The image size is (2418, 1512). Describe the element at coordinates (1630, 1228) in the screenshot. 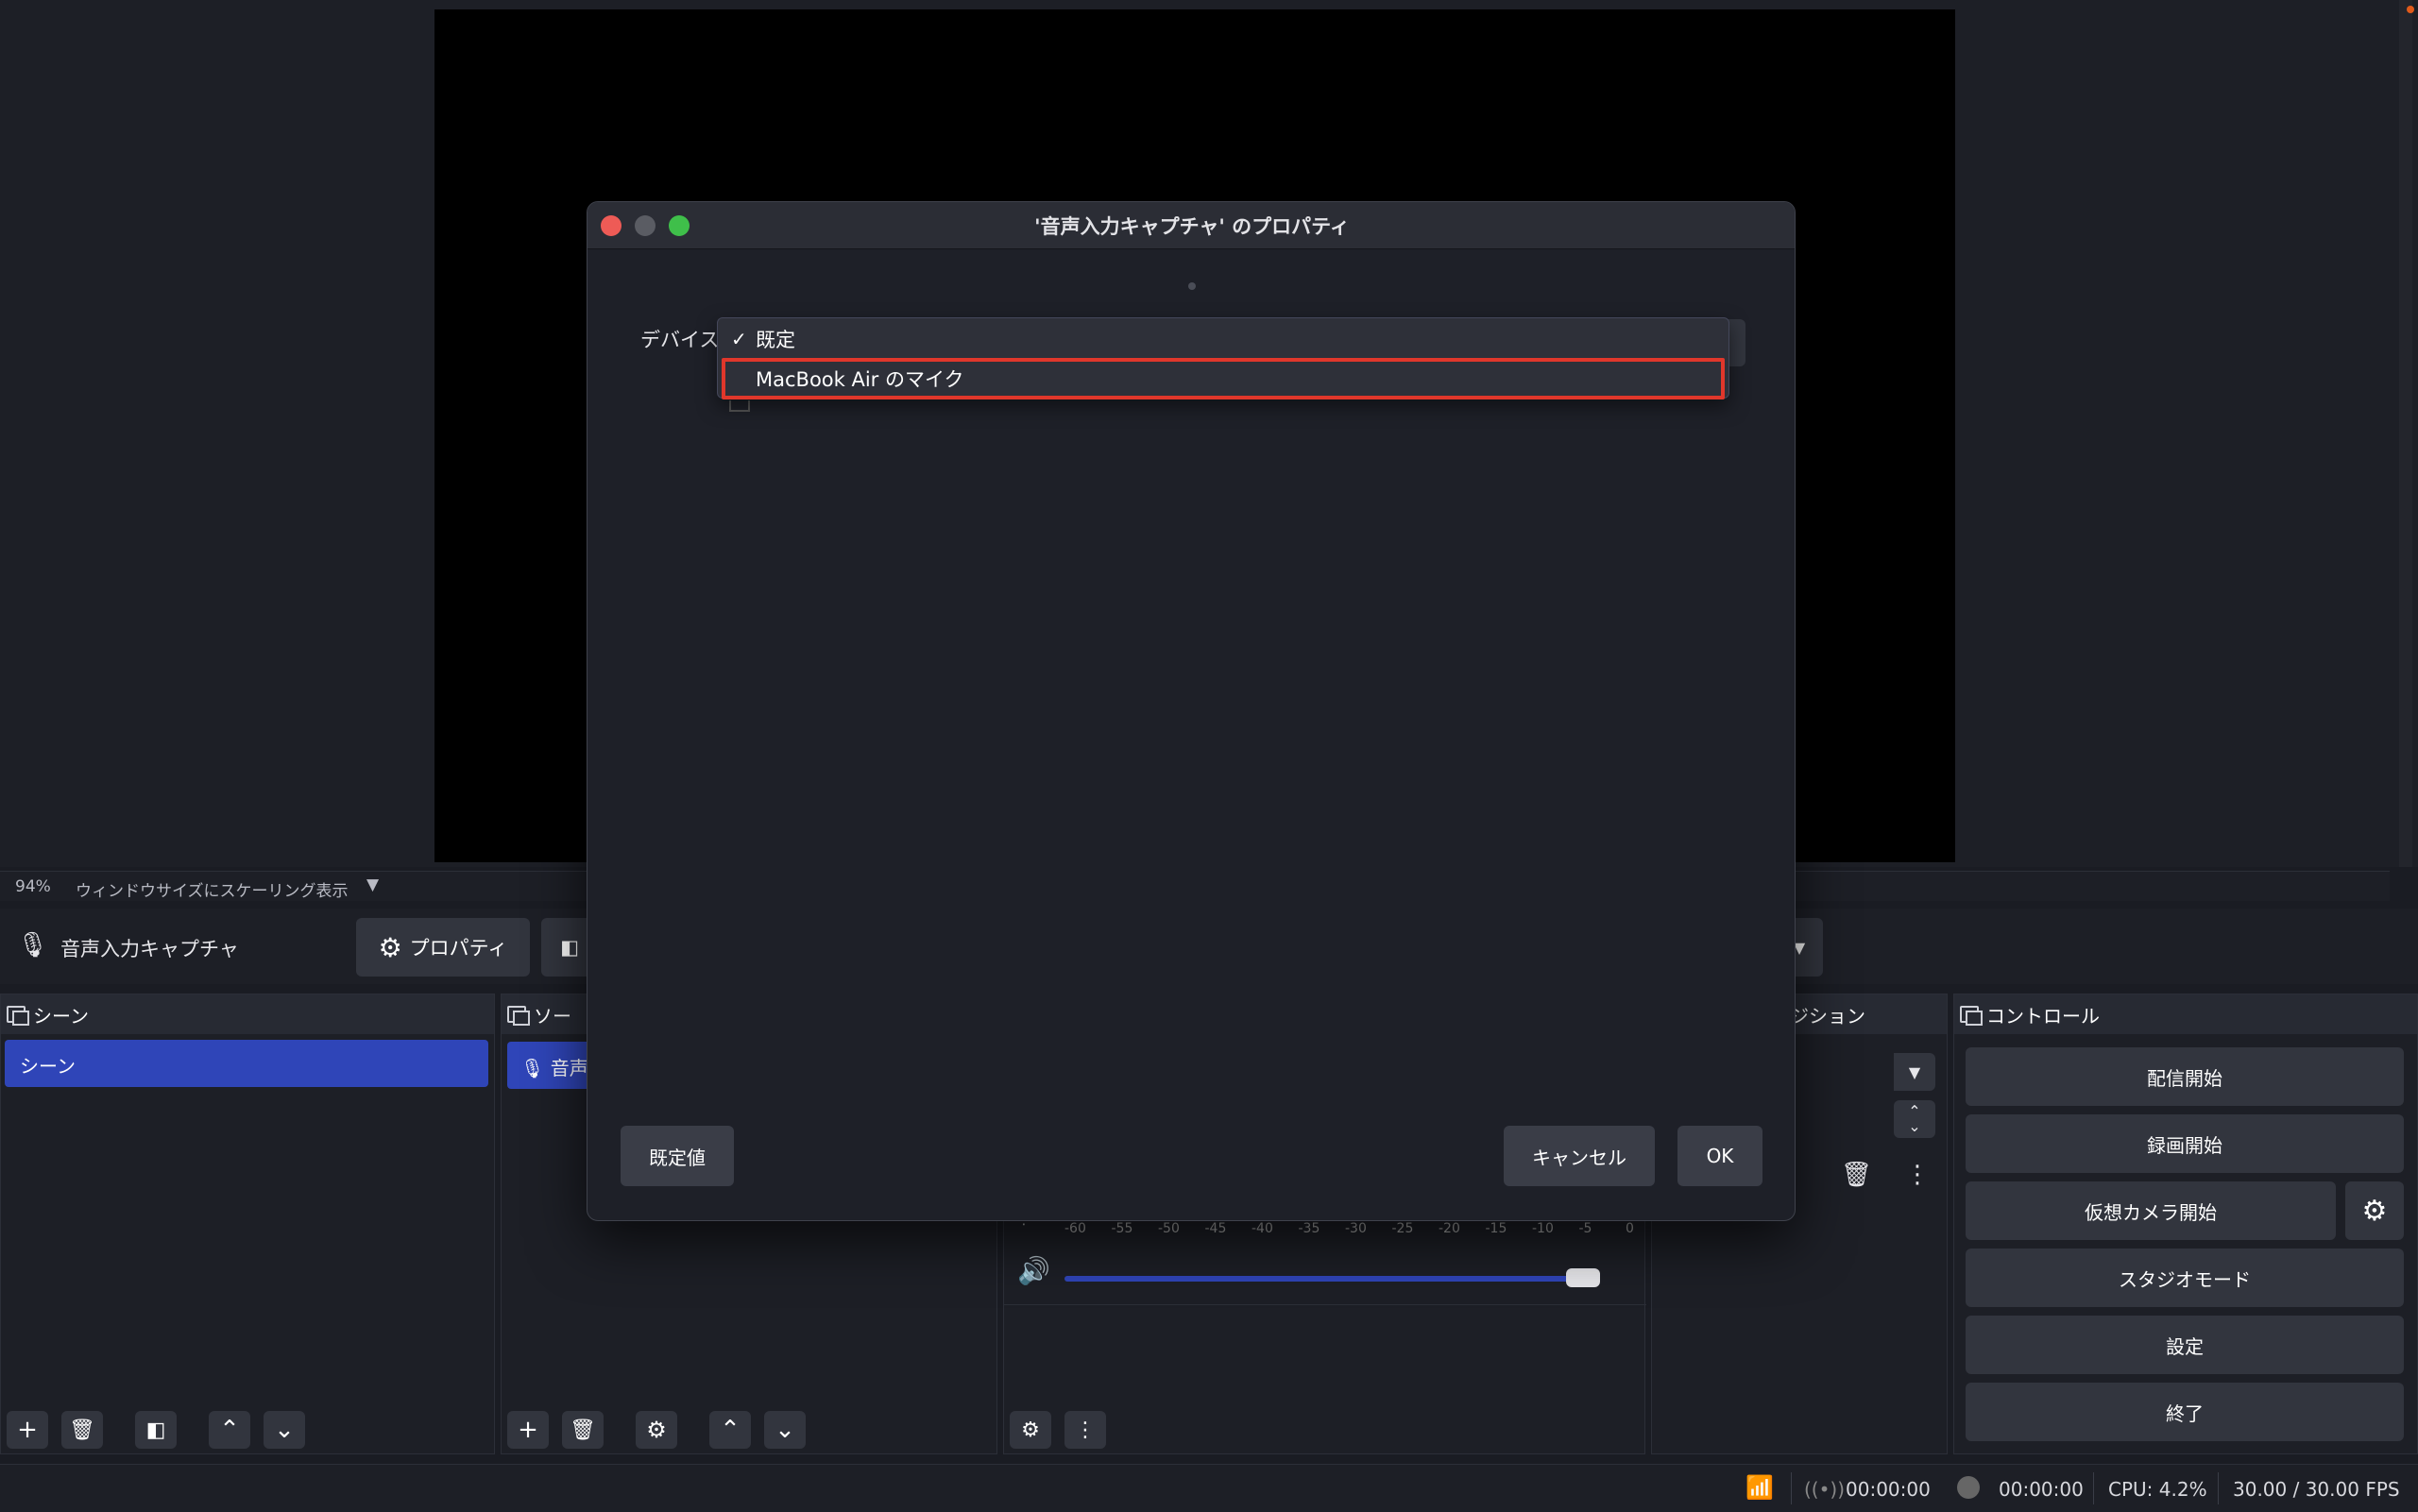

I see `mixer-tick-label: 0` at that location.